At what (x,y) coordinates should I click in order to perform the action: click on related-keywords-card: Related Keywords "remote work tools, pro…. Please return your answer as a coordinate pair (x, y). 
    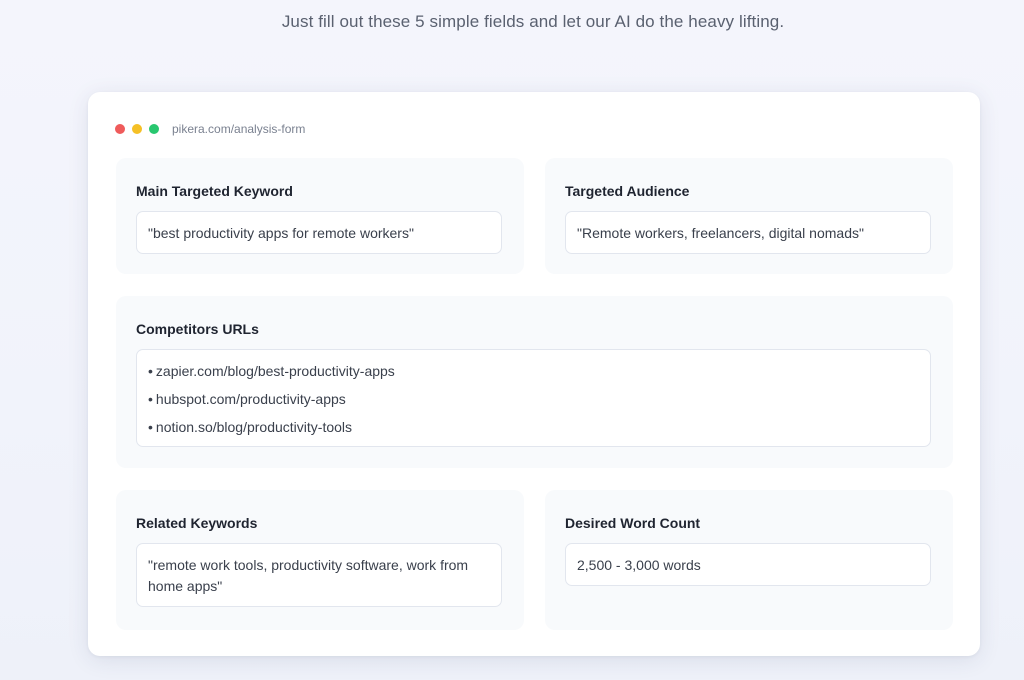
    Looking at the image, I should click on (320, 560).